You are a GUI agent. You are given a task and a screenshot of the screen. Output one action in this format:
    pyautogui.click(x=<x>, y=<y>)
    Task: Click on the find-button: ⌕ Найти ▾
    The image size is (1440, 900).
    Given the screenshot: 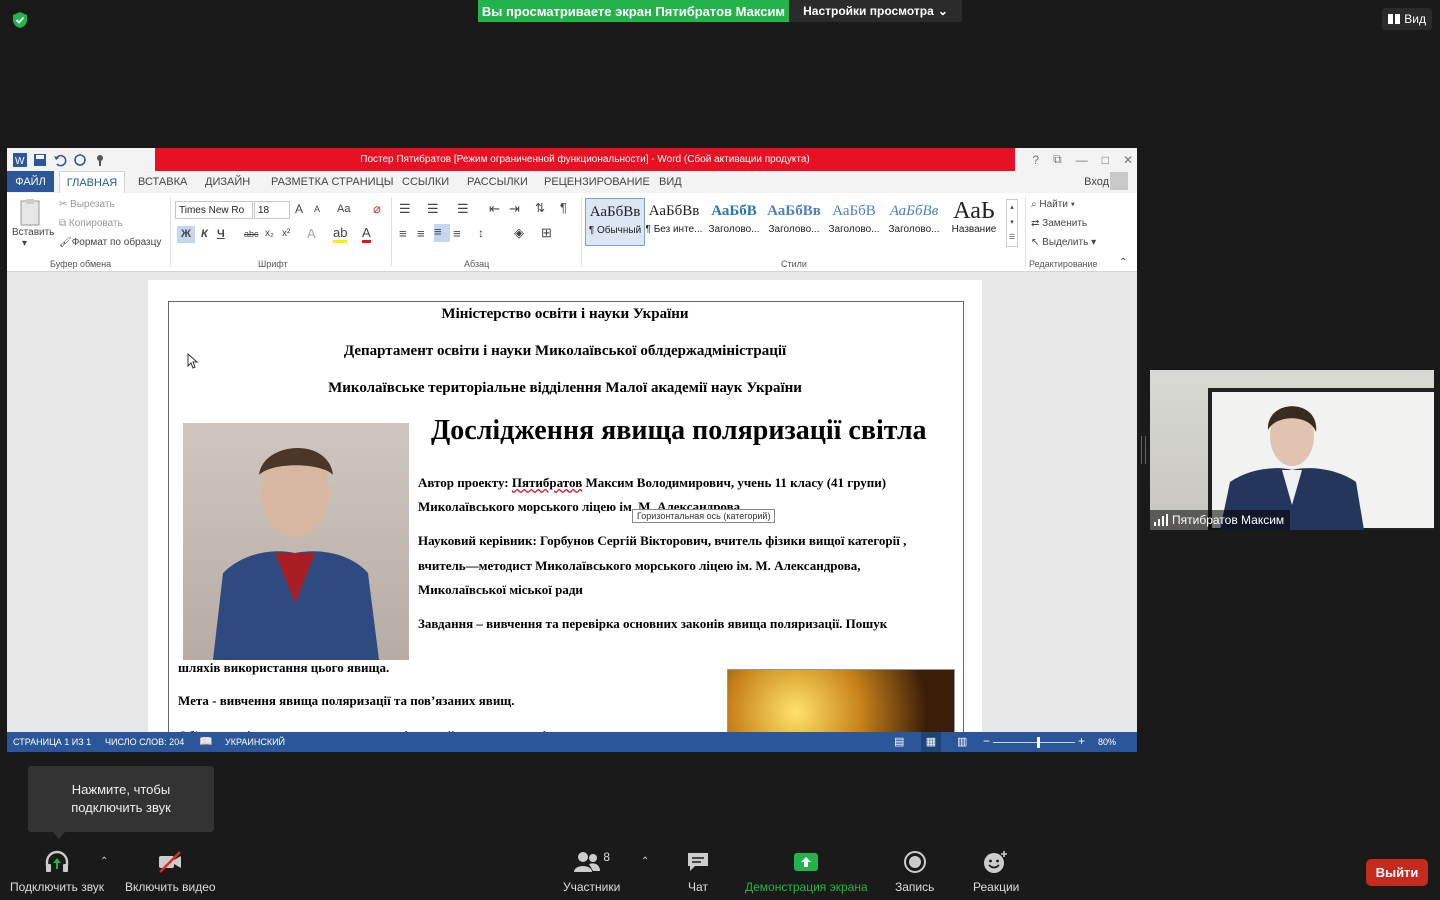 What is the action you would take?
    pyautogui.click(x=1053, y=204)
    